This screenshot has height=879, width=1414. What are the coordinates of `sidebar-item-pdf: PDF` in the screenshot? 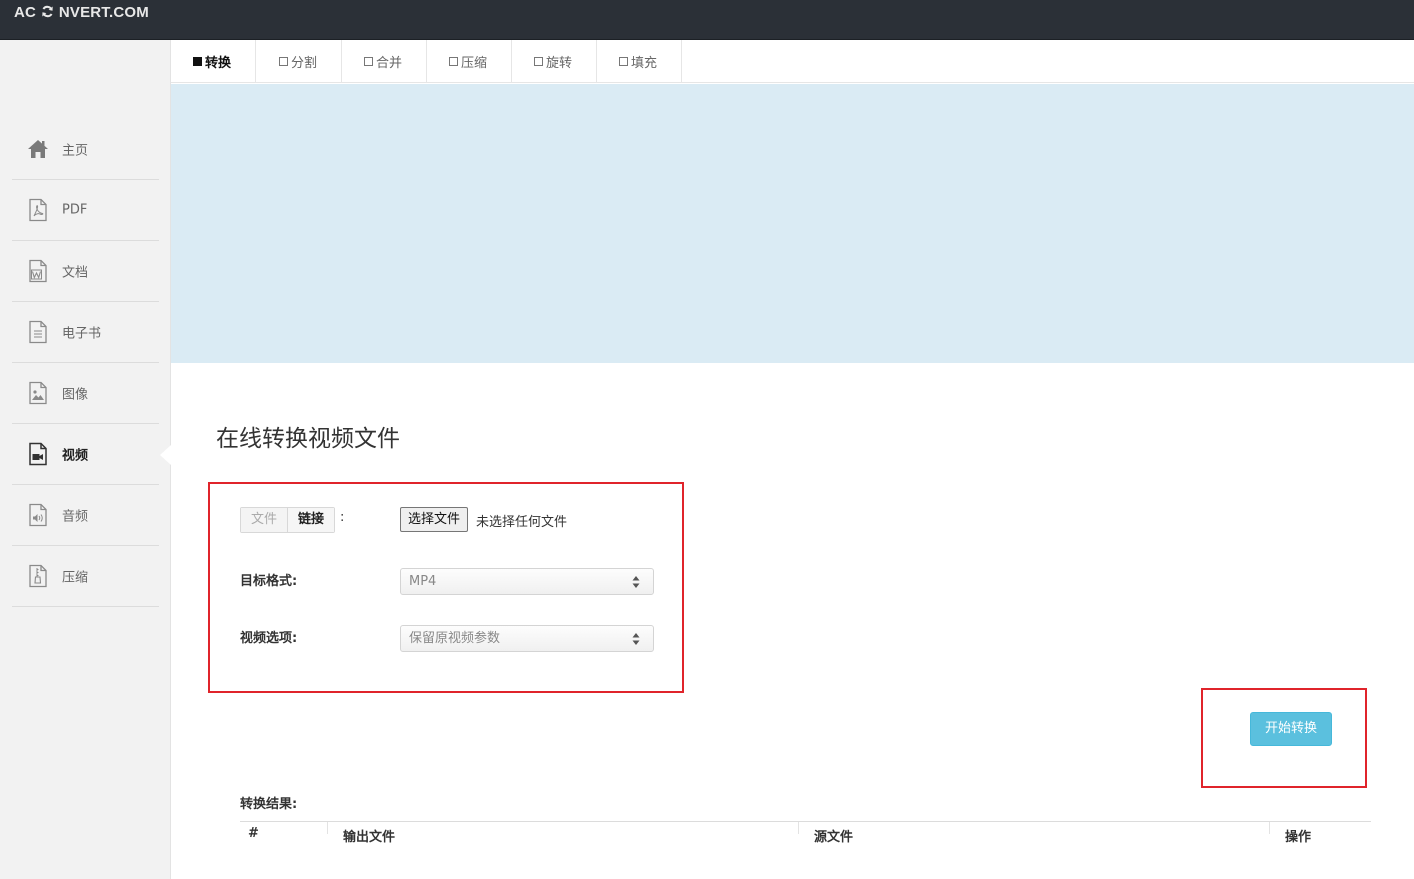 It's located at (85, 210).